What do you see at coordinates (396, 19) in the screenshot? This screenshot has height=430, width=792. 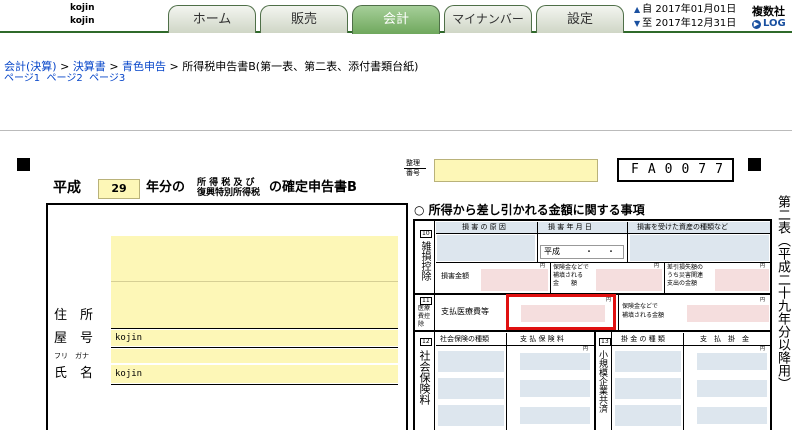 I see `tab-accounting: 会計` at bounding box center [396, 19].